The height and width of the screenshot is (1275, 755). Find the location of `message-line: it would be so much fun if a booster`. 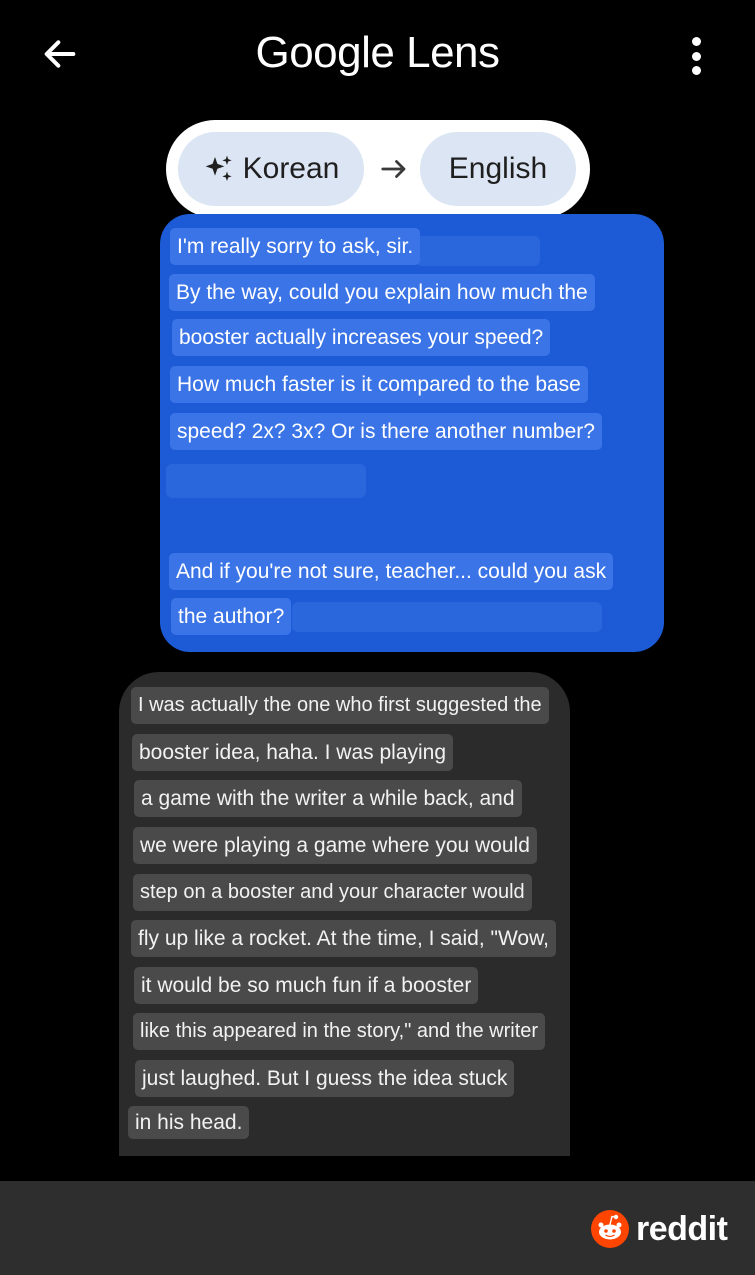

message-line: it would be so much fun if a booster is located at coordinates (306, 985).